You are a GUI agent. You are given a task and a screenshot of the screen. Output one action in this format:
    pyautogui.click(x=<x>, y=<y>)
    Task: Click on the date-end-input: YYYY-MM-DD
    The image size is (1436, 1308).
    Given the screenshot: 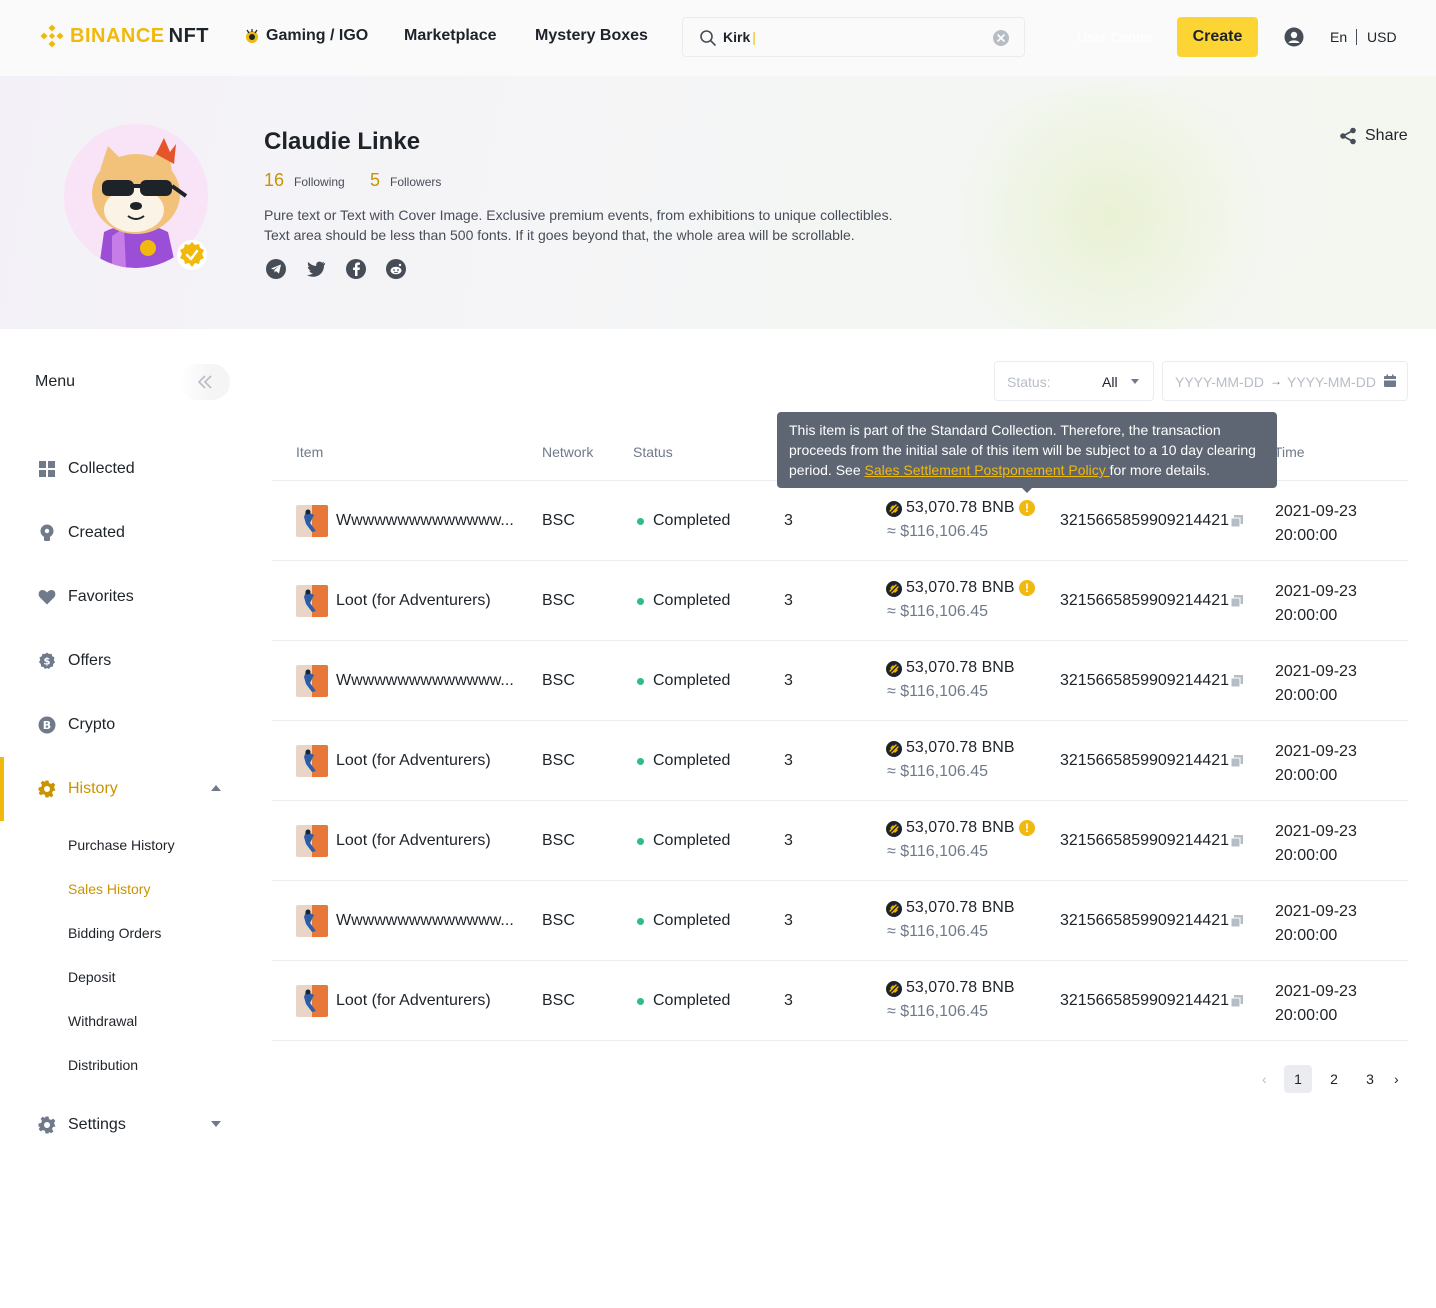 What is the action you would take?
    pyautogui.click(x=1331, y=382)
    